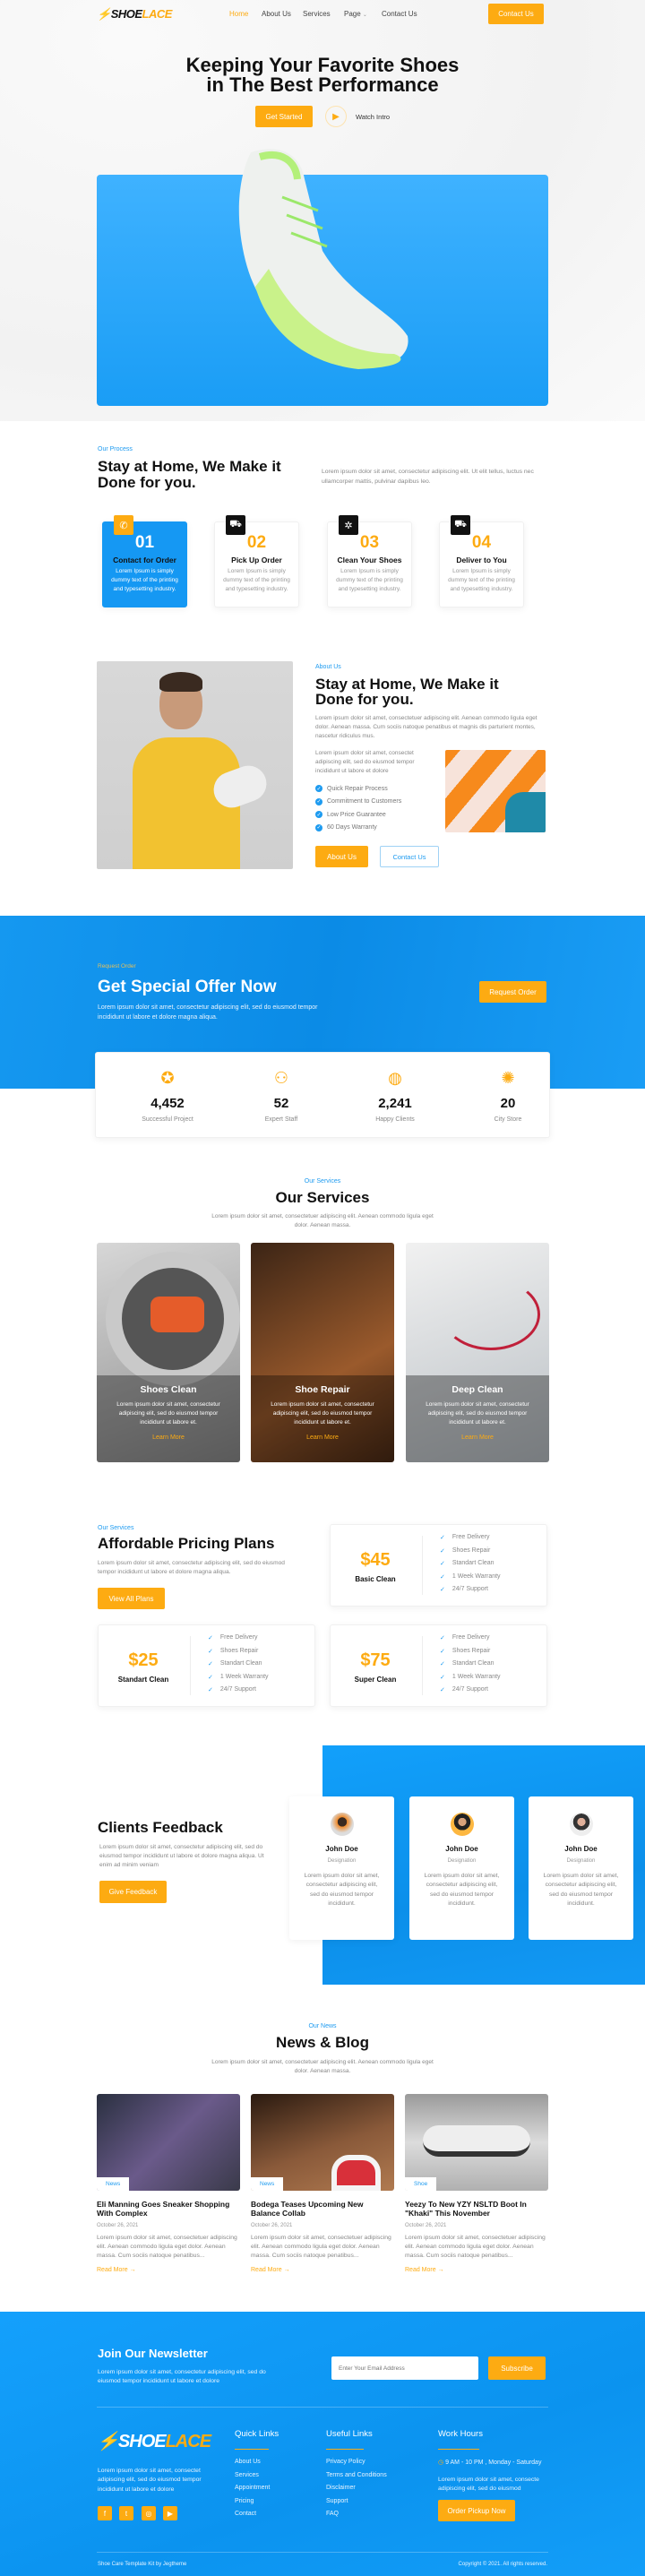  Describe the element at coordinates (369, 542) in the screenshot. I see `step-number: 03` at that location.